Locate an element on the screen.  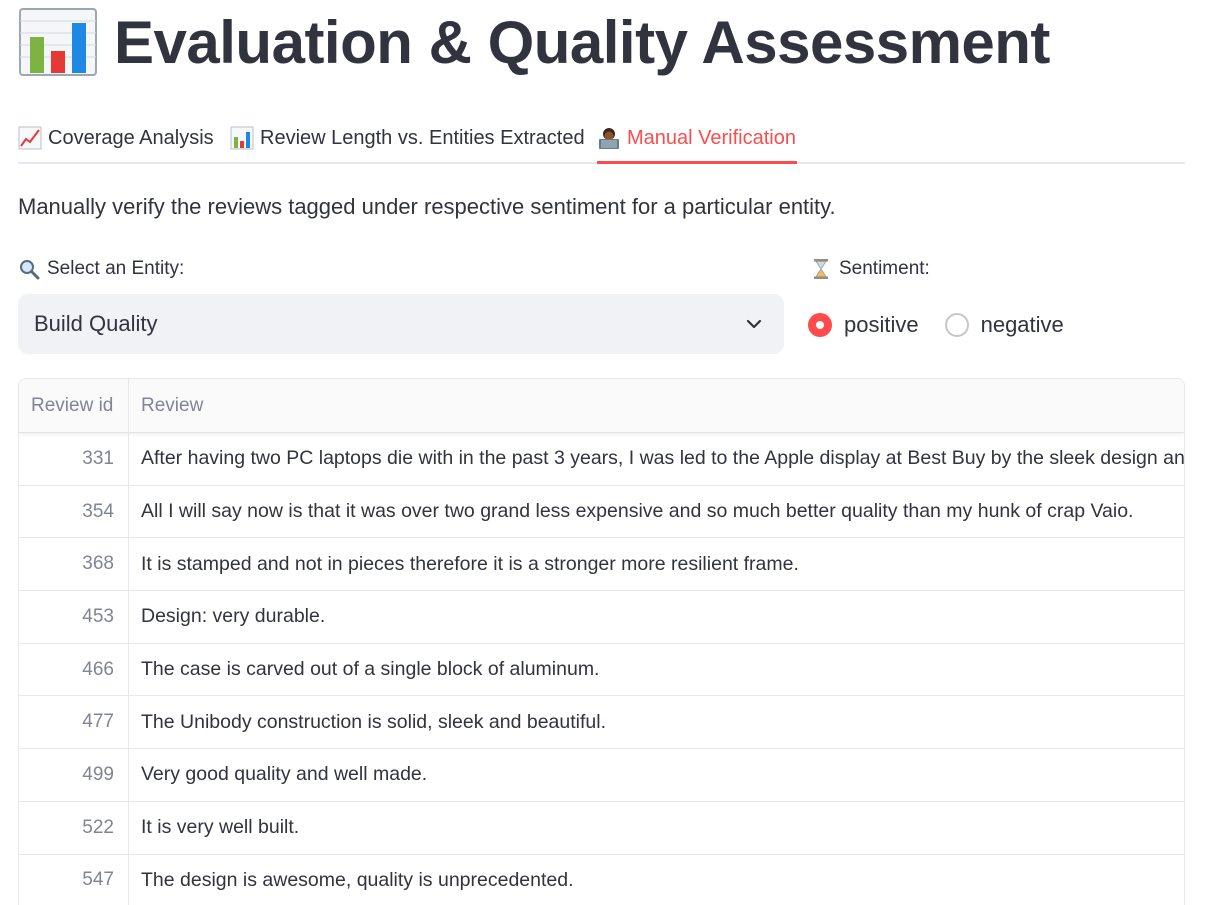
review-text-cell: Design: very durable. is located at coordinates (233, 616).